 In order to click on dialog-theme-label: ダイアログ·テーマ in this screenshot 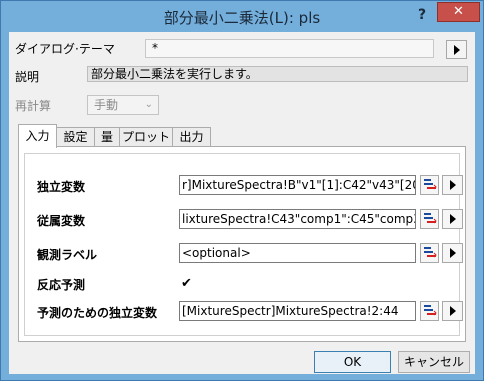, I will do `click(65, 49)`.